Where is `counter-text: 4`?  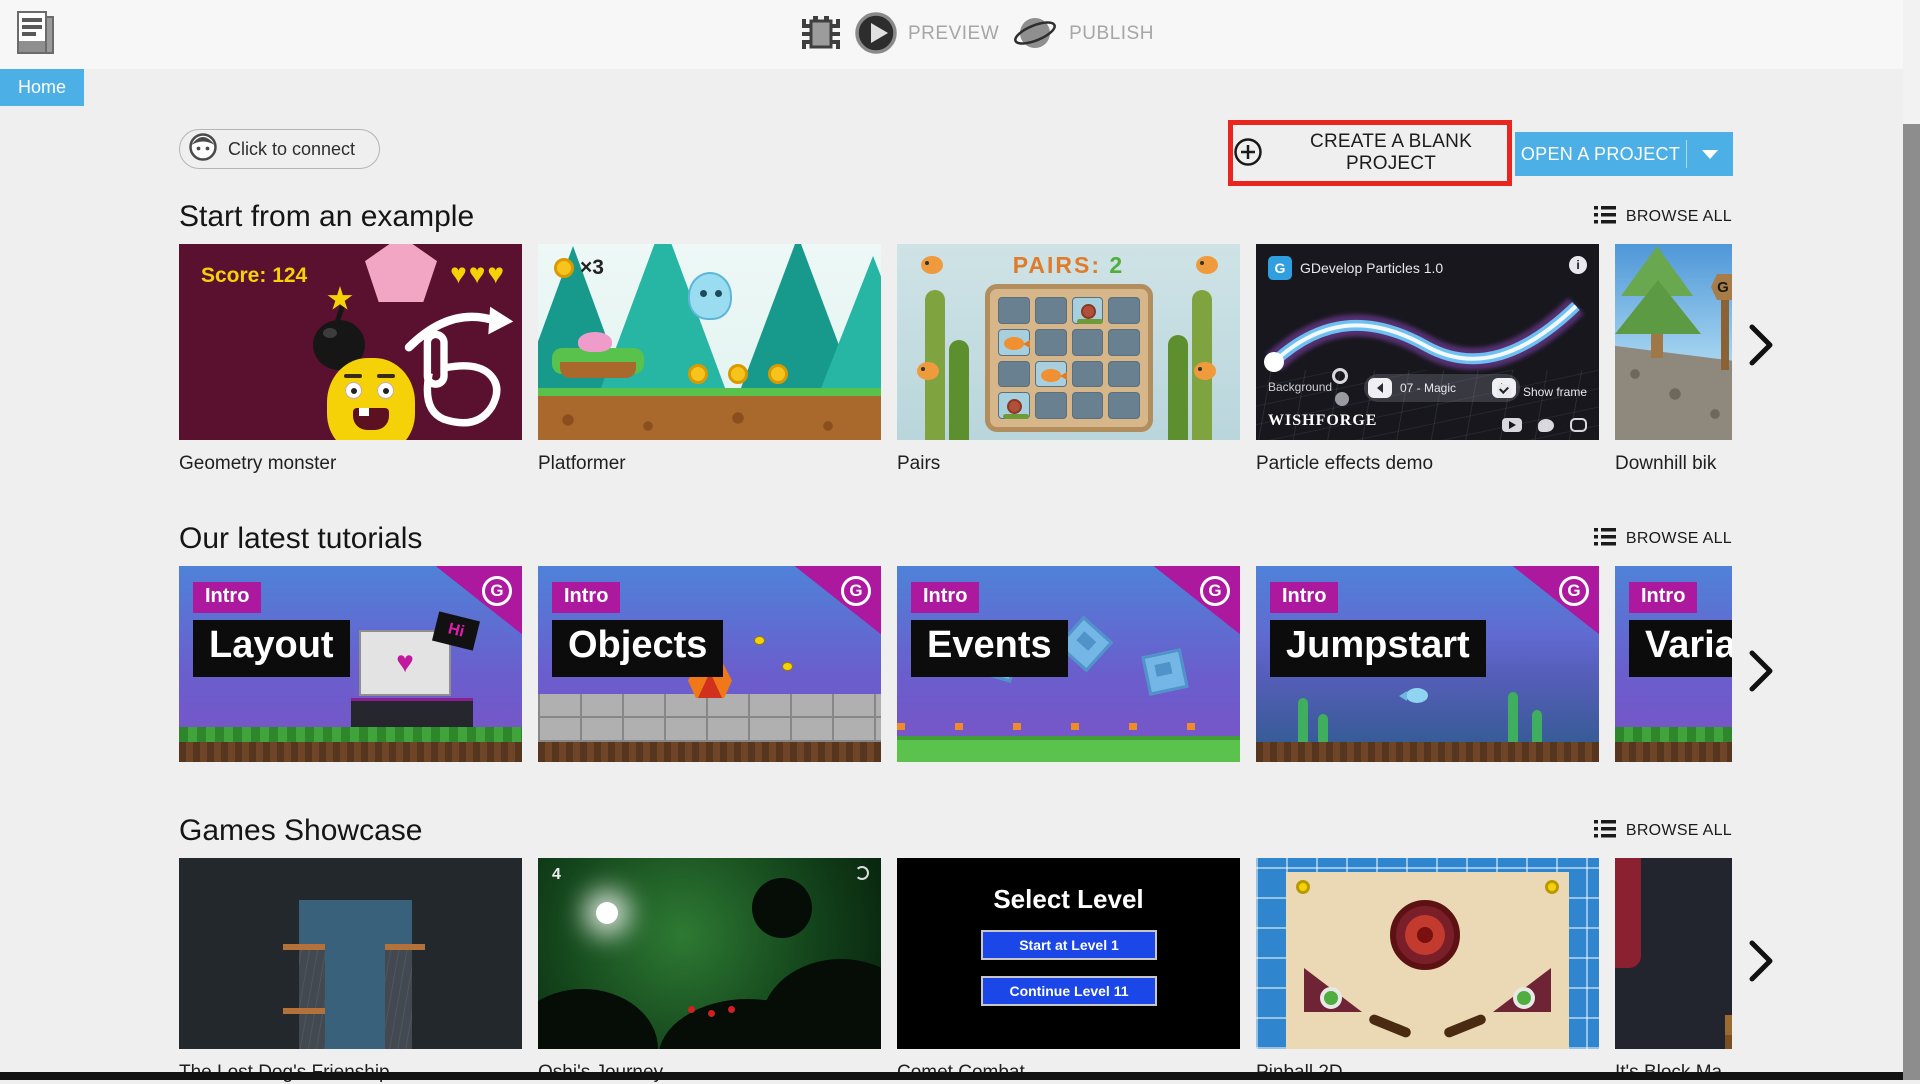 counter-text: 4 is located at coordinates (556, 874).